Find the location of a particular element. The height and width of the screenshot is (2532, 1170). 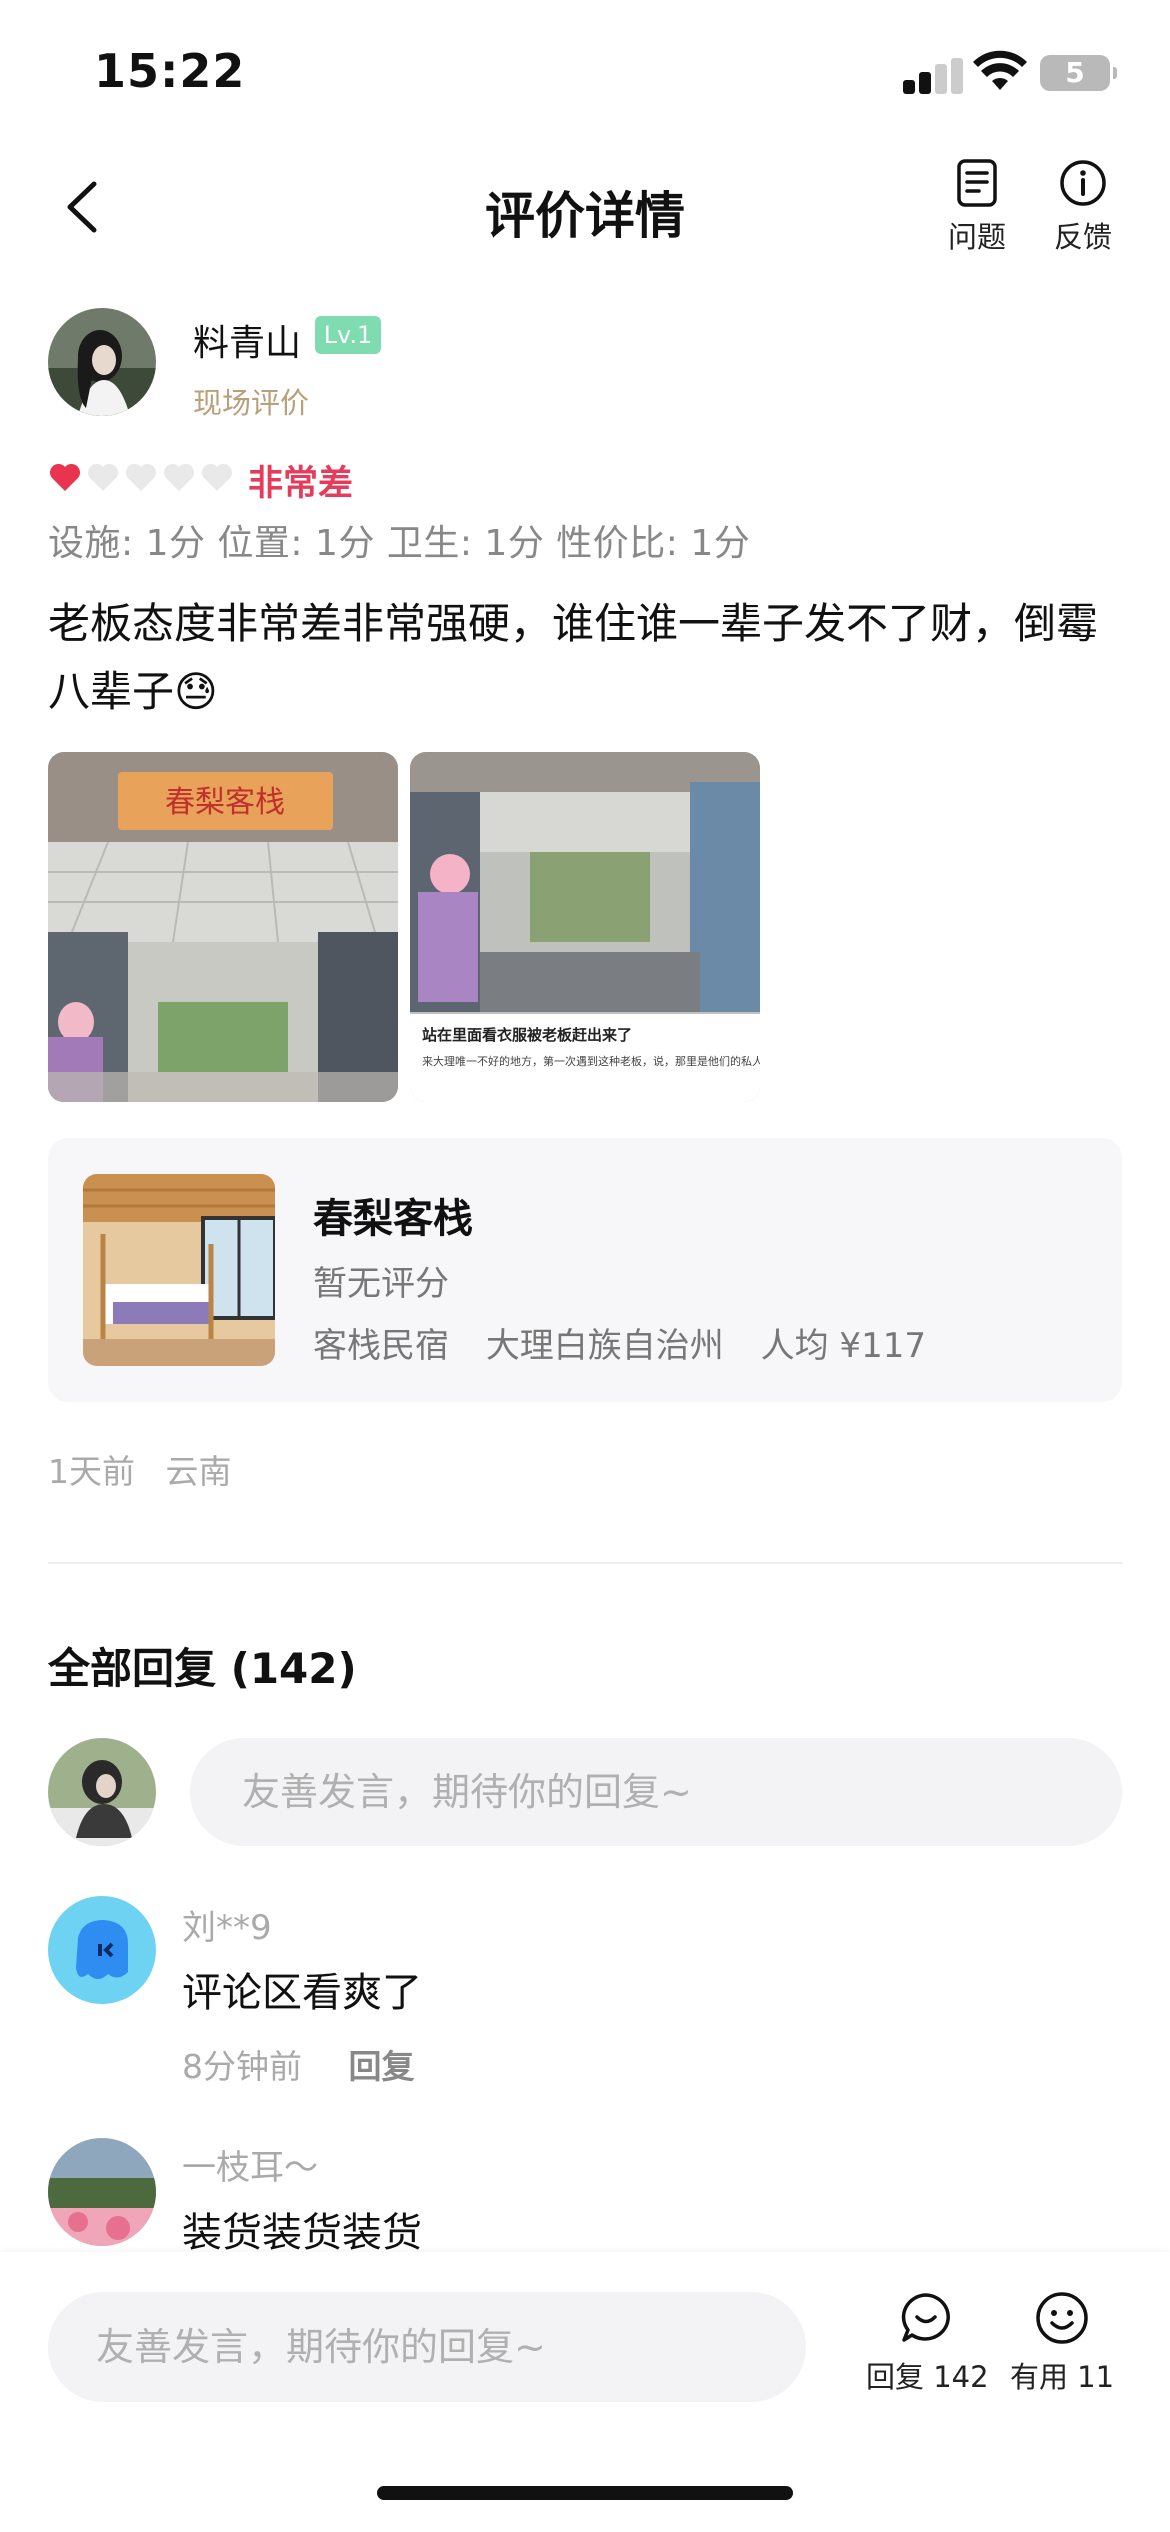

useful-button: 有用 11 is located at coordinates (1062, 2343).